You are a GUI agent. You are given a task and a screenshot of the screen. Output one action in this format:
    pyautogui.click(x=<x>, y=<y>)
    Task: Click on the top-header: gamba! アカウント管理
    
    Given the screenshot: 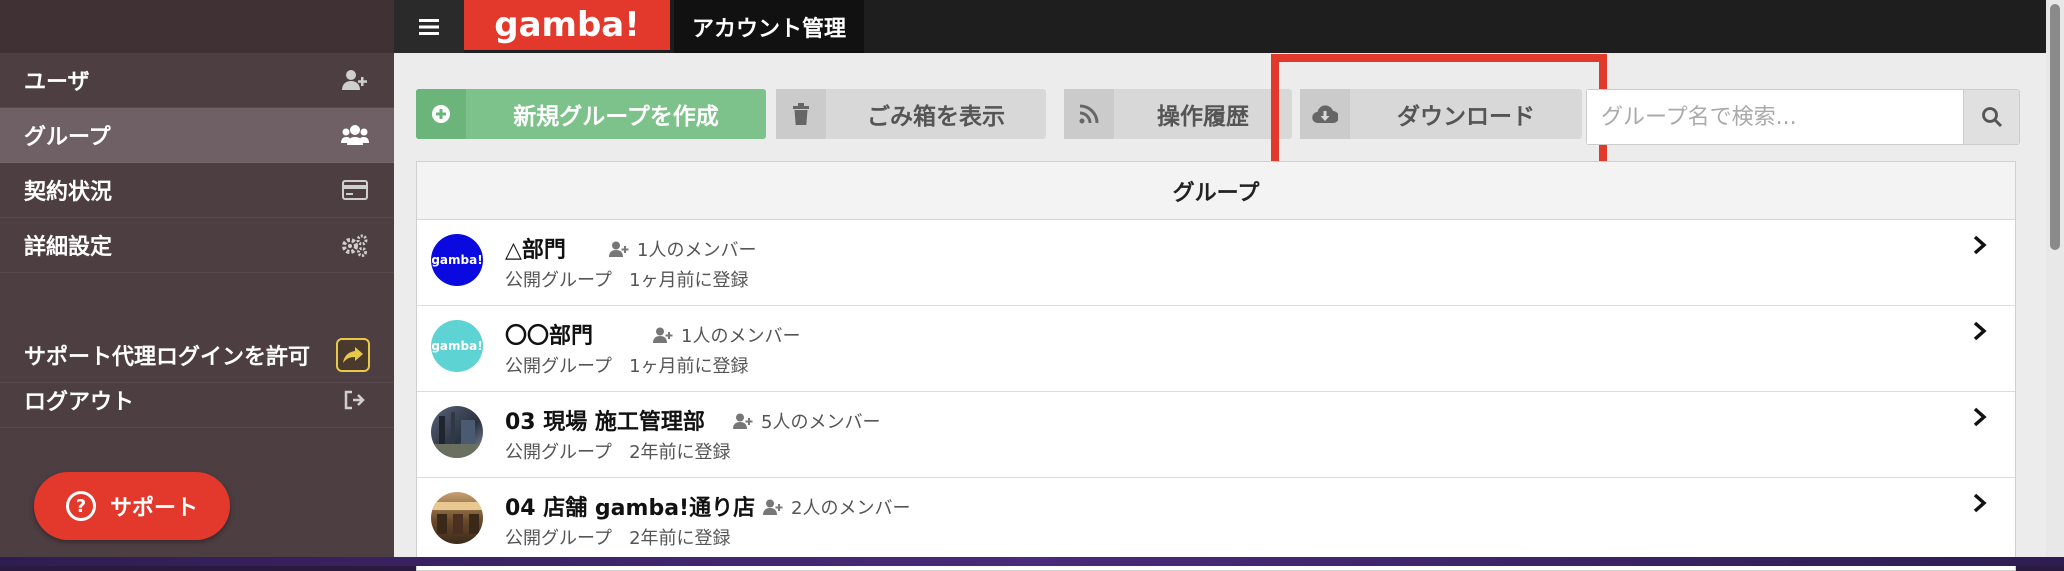 What is the action you would take?
    pyautogui.click(x=1220, y=26)
    